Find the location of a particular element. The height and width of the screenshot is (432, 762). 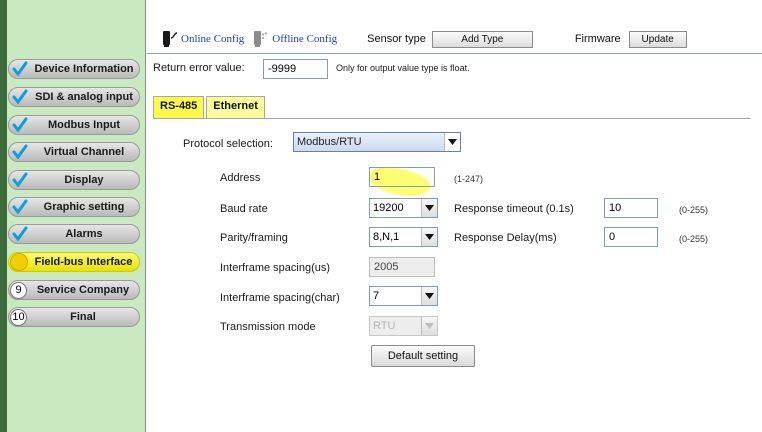

sidebar-item-graphic-setting: Graphic setting is located at coordinates (74, 207).